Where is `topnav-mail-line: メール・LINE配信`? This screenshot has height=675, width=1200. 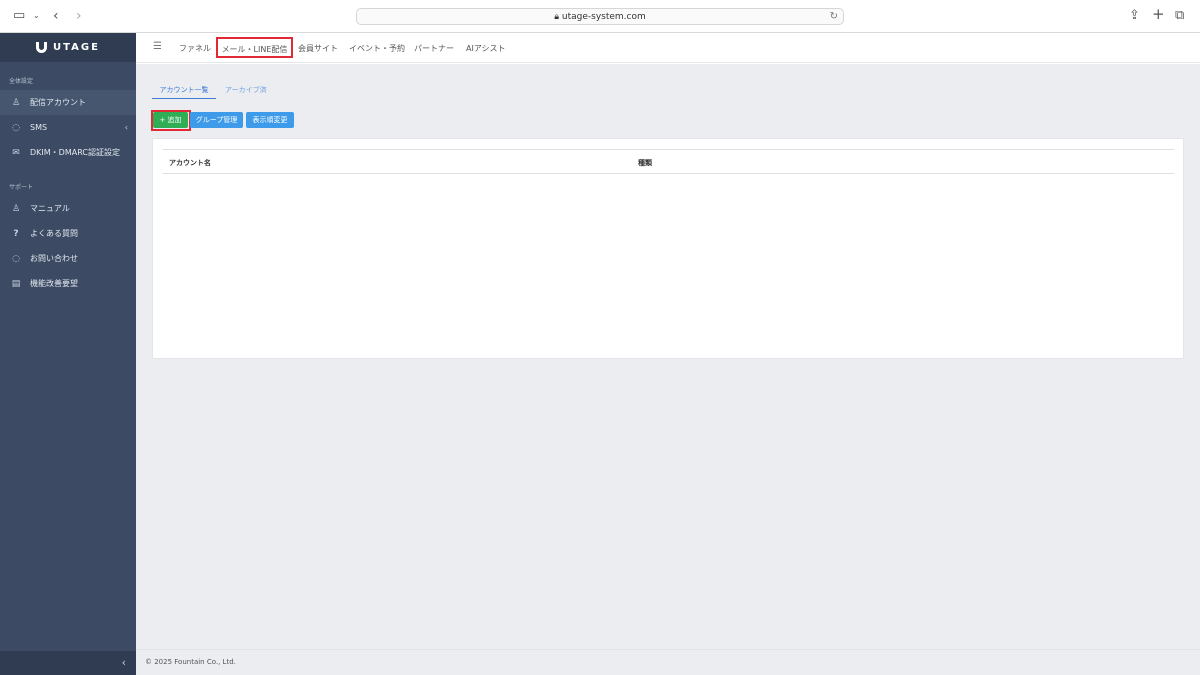
topnav-mail-line: メール・LINE配信 is located at coordinates (254, 47).